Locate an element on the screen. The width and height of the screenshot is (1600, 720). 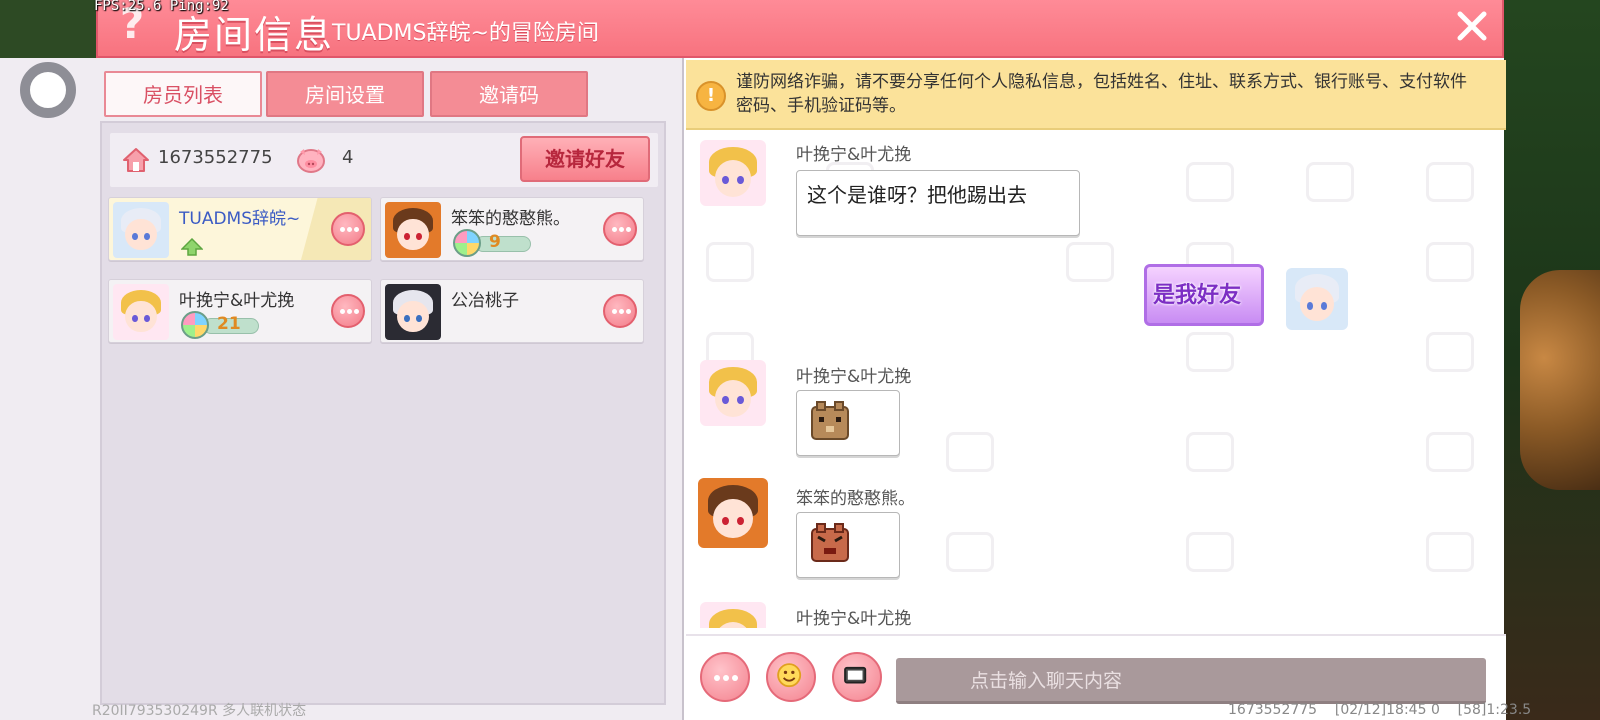
build-version-text: R20II793530249R 多人联机状态 is located at coordinates (199, 711).